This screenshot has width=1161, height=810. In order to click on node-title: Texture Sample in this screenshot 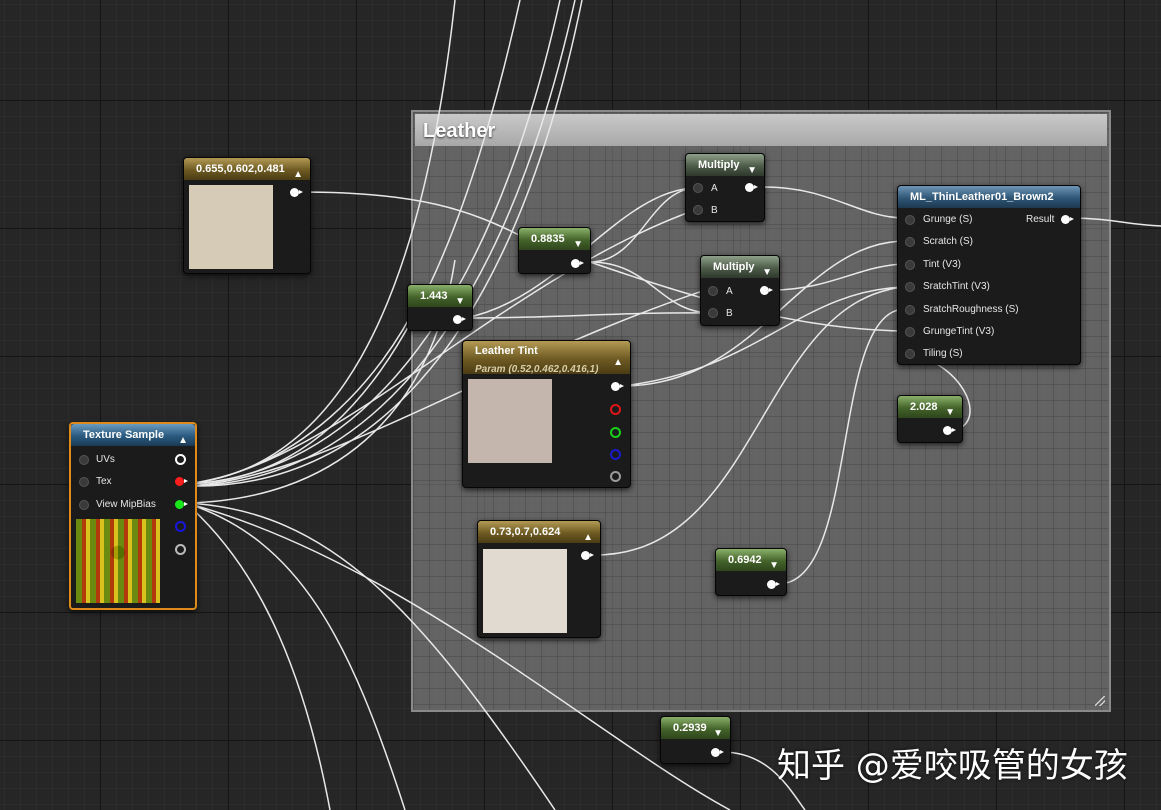, I will do `click(124, 435)`.